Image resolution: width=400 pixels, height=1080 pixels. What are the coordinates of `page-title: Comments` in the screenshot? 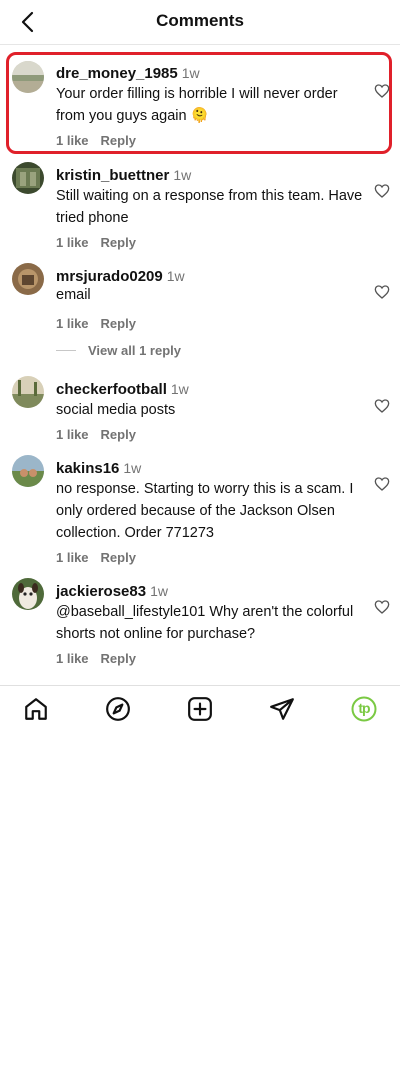 It's located at (200, 20).